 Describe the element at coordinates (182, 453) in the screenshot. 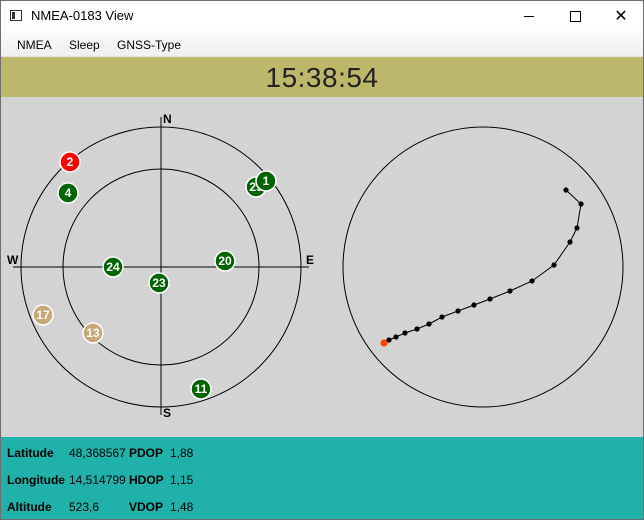

I see `pdop-value: 1,88` at that location.